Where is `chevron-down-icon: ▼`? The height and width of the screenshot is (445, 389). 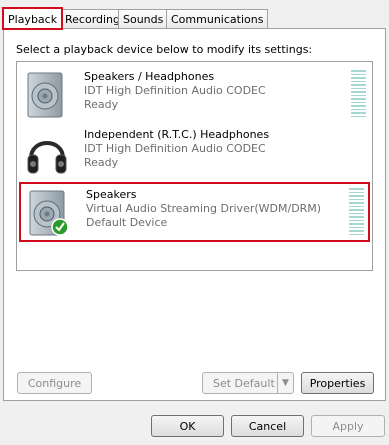 chevron-down-icon: ▼ is located at coordinates (285, 383).